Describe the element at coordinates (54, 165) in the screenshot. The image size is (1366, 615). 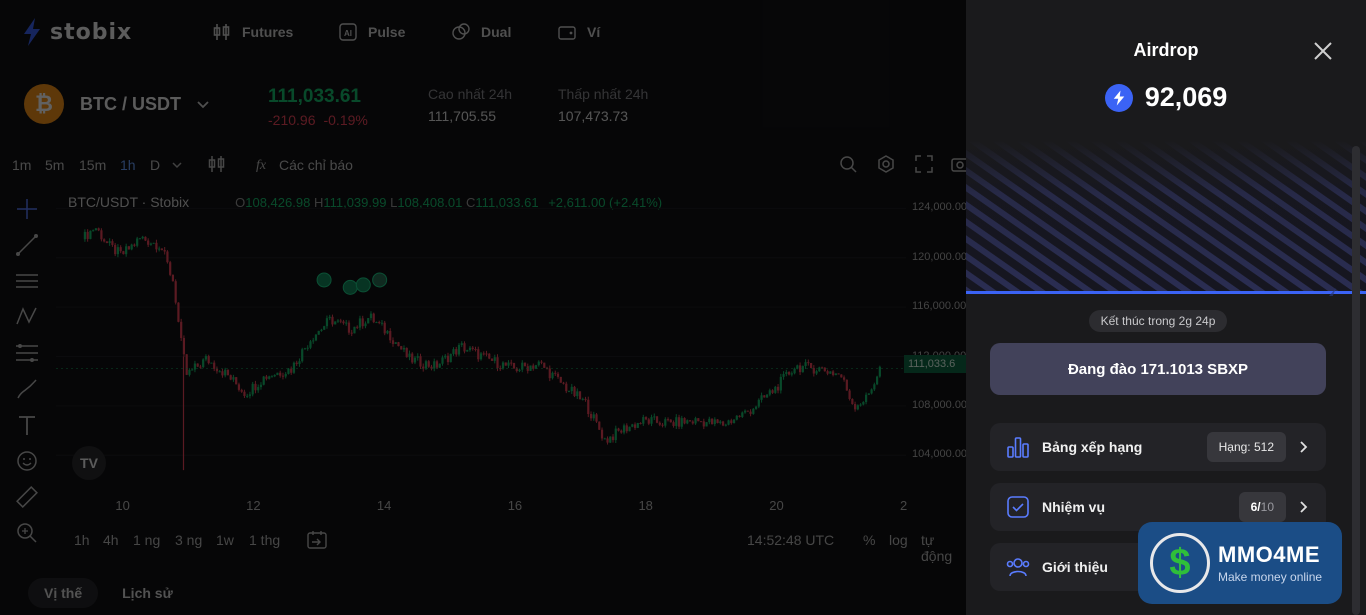
I see `timeframe-5m: 5m` at that location.